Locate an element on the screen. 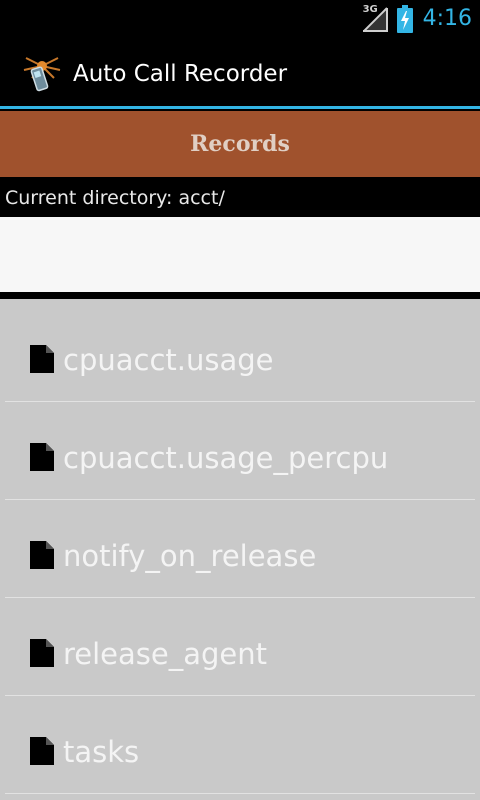  action-bar-divider is located at coordinates (240, 107).